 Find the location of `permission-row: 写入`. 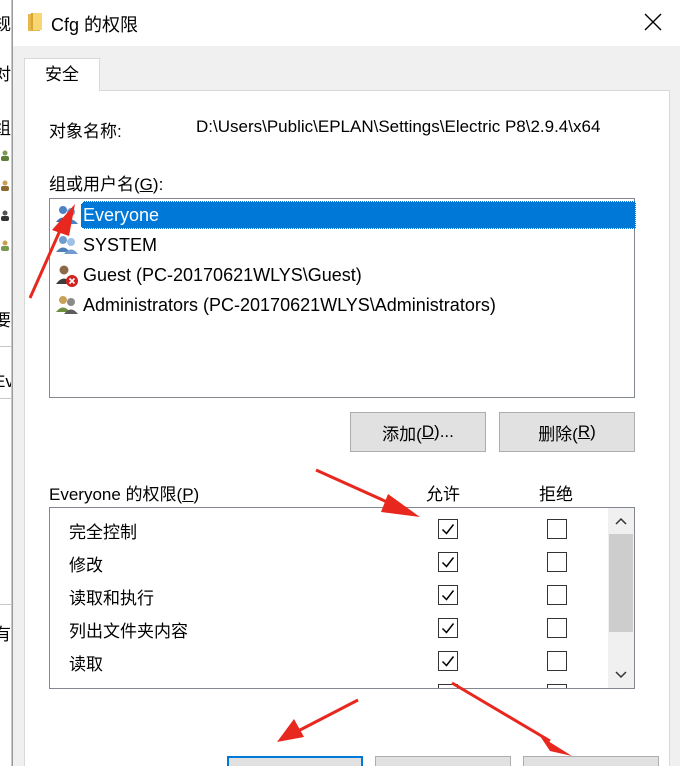

permission-row: 写入 is located at coordinates (329, 683).